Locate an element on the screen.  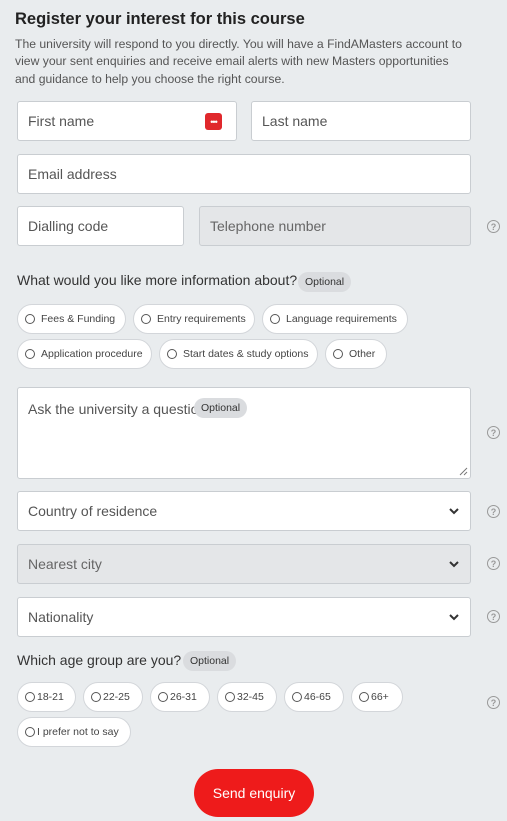
info-optional-badge: Optional is located at coordinates (325, 282).